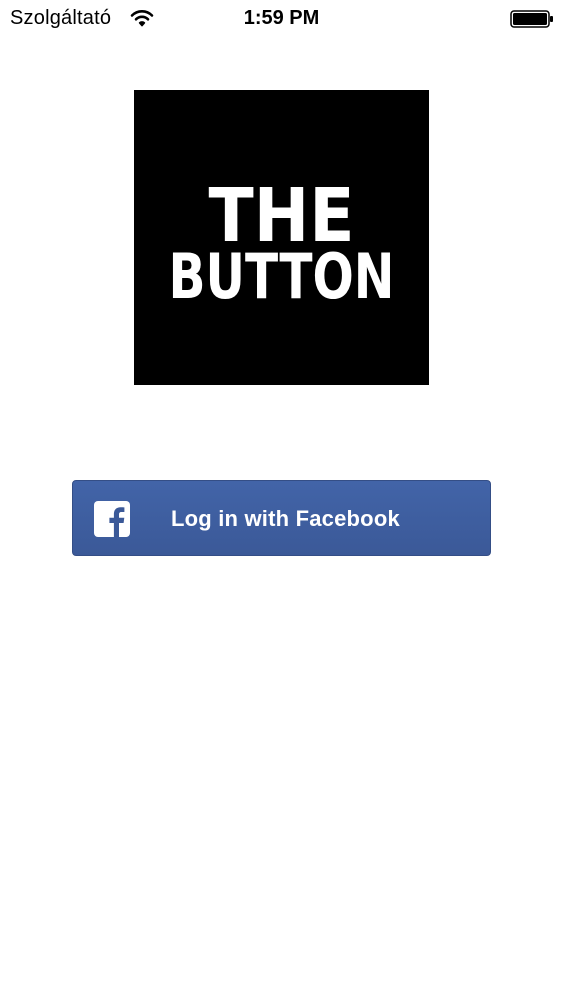 This screenshot has width=563, height=1000. Describe the element at coordinates (285, 518) in the screenshot. I see `facebook-login-label: Log in with Facebook` at that location.